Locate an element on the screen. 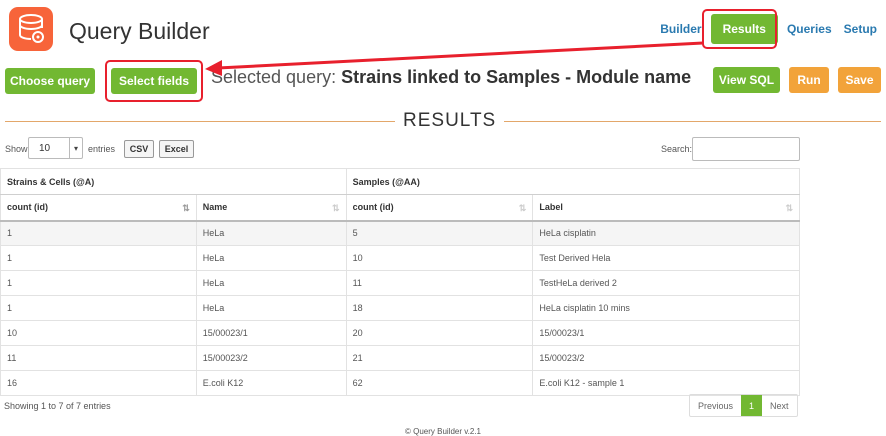 This screenshot has height=436, width=886. excel-button: Excel is located at coordinates (176, 149).